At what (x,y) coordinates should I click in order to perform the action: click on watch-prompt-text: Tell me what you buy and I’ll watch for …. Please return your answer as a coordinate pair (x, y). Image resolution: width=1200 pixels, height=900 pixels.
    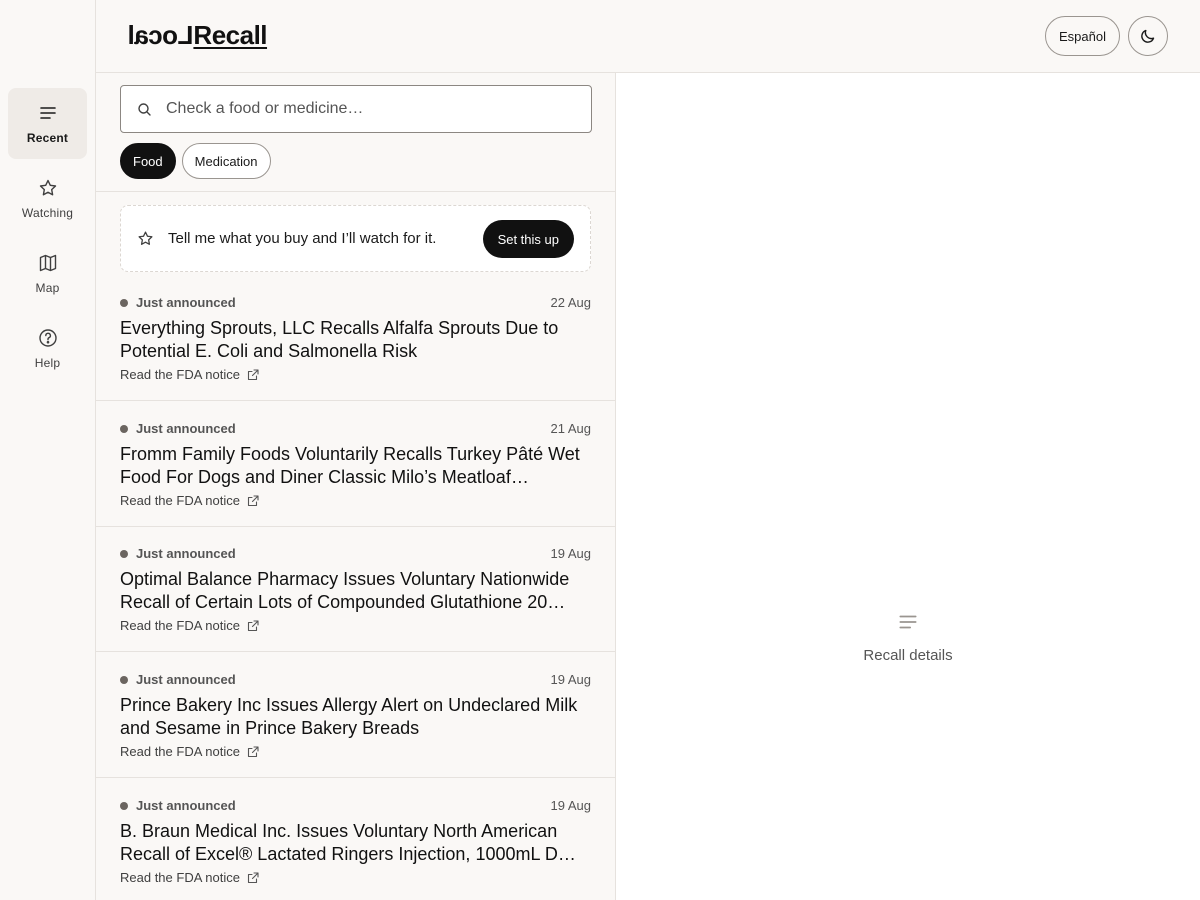
    Looking at the image, I should click on (302, 238).